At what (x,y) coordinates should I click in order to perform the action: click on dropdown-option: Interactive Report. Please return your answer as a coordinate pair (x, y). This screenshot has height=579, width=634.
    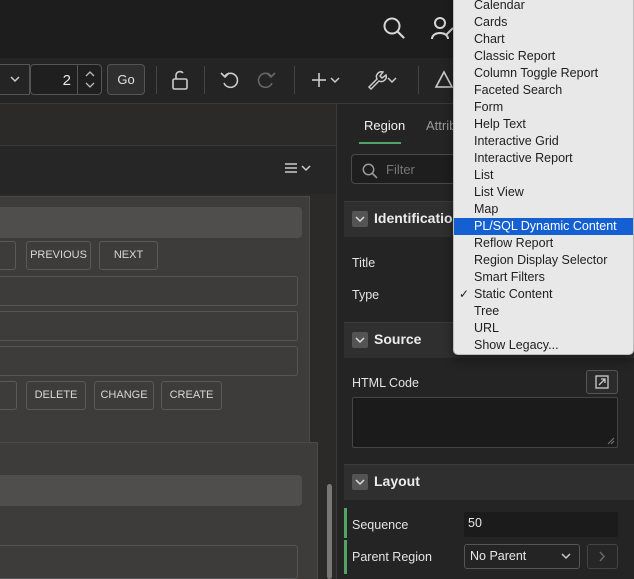
    Looking at the image, I should click on (543, 158).